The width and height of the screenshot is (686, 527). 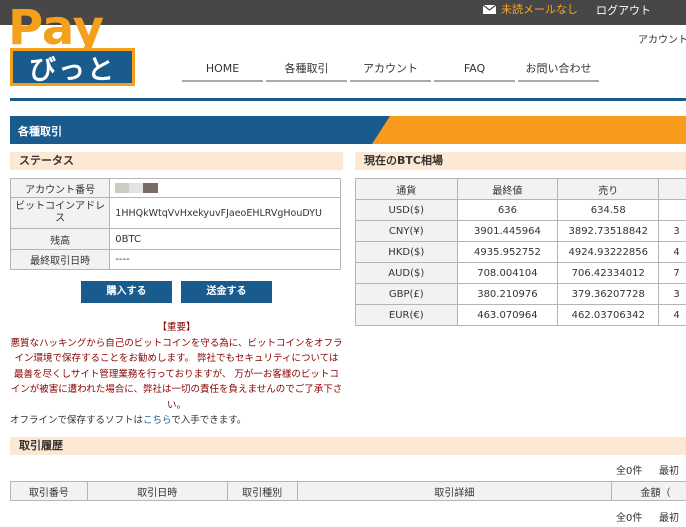 I want to click on section-title-bar: 各種取引, so click(x=348, y=130).